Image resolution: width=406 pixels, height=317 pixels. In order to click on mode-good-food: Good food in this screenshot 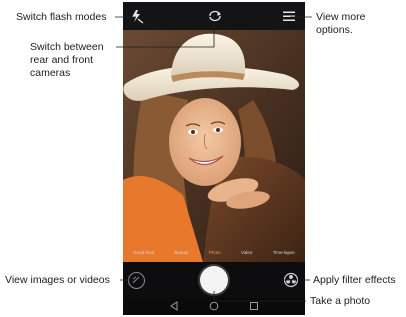, I will do `click(143, 252)`.